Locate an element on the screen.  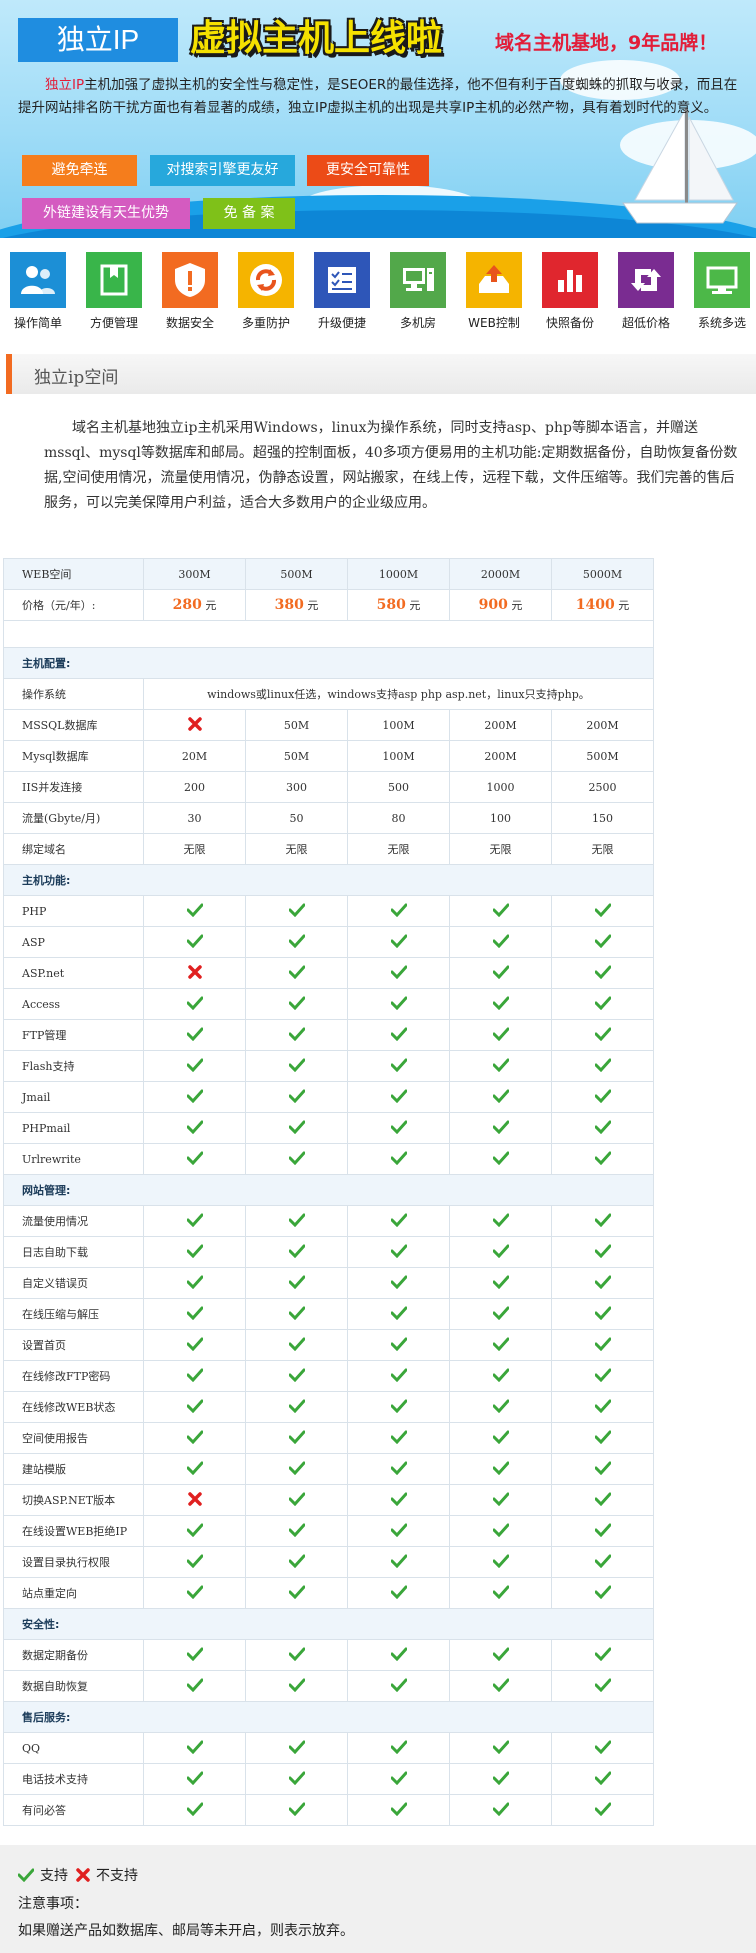
row-label: Mysql数据库 is located at coordinates (73, 756).